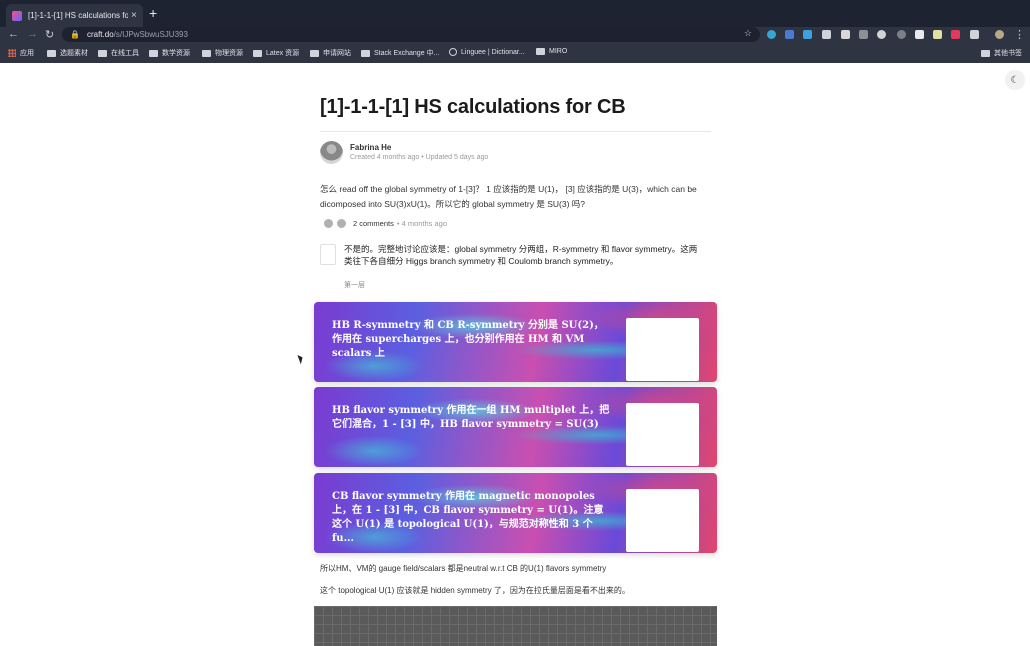  Describe the element at coordinates (32, 34) in the screenshot. I see `forward-icon: →` at that location.